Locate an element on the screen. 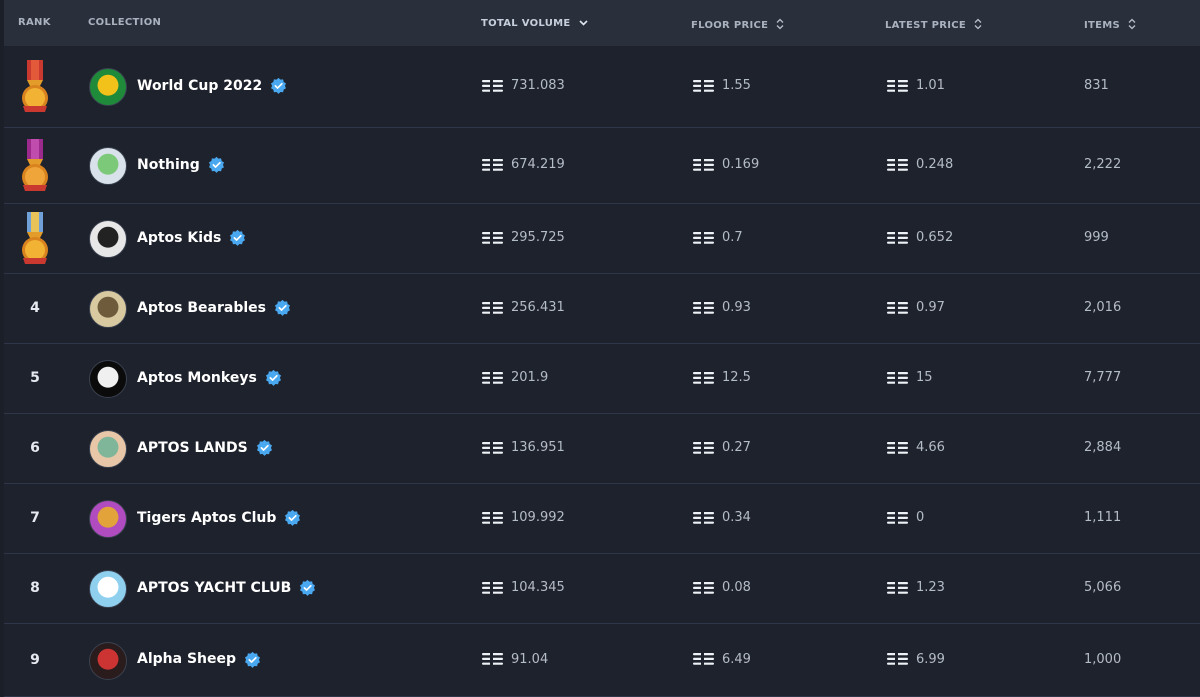 This screenshot has width=1200, height=697. collection-name: World Cup 2022 is located at coordinates (212, 85).